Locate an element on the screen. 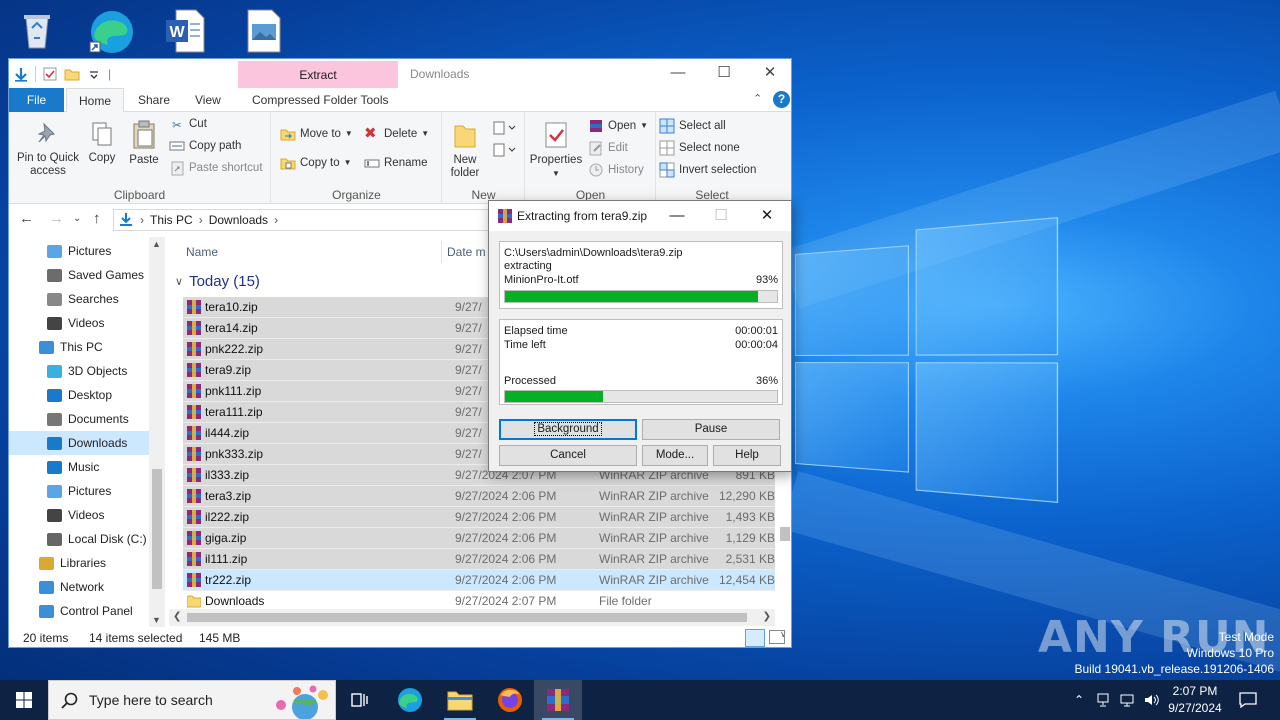  scroll-up-icon: ▲ is located at coordinates (156, 244).